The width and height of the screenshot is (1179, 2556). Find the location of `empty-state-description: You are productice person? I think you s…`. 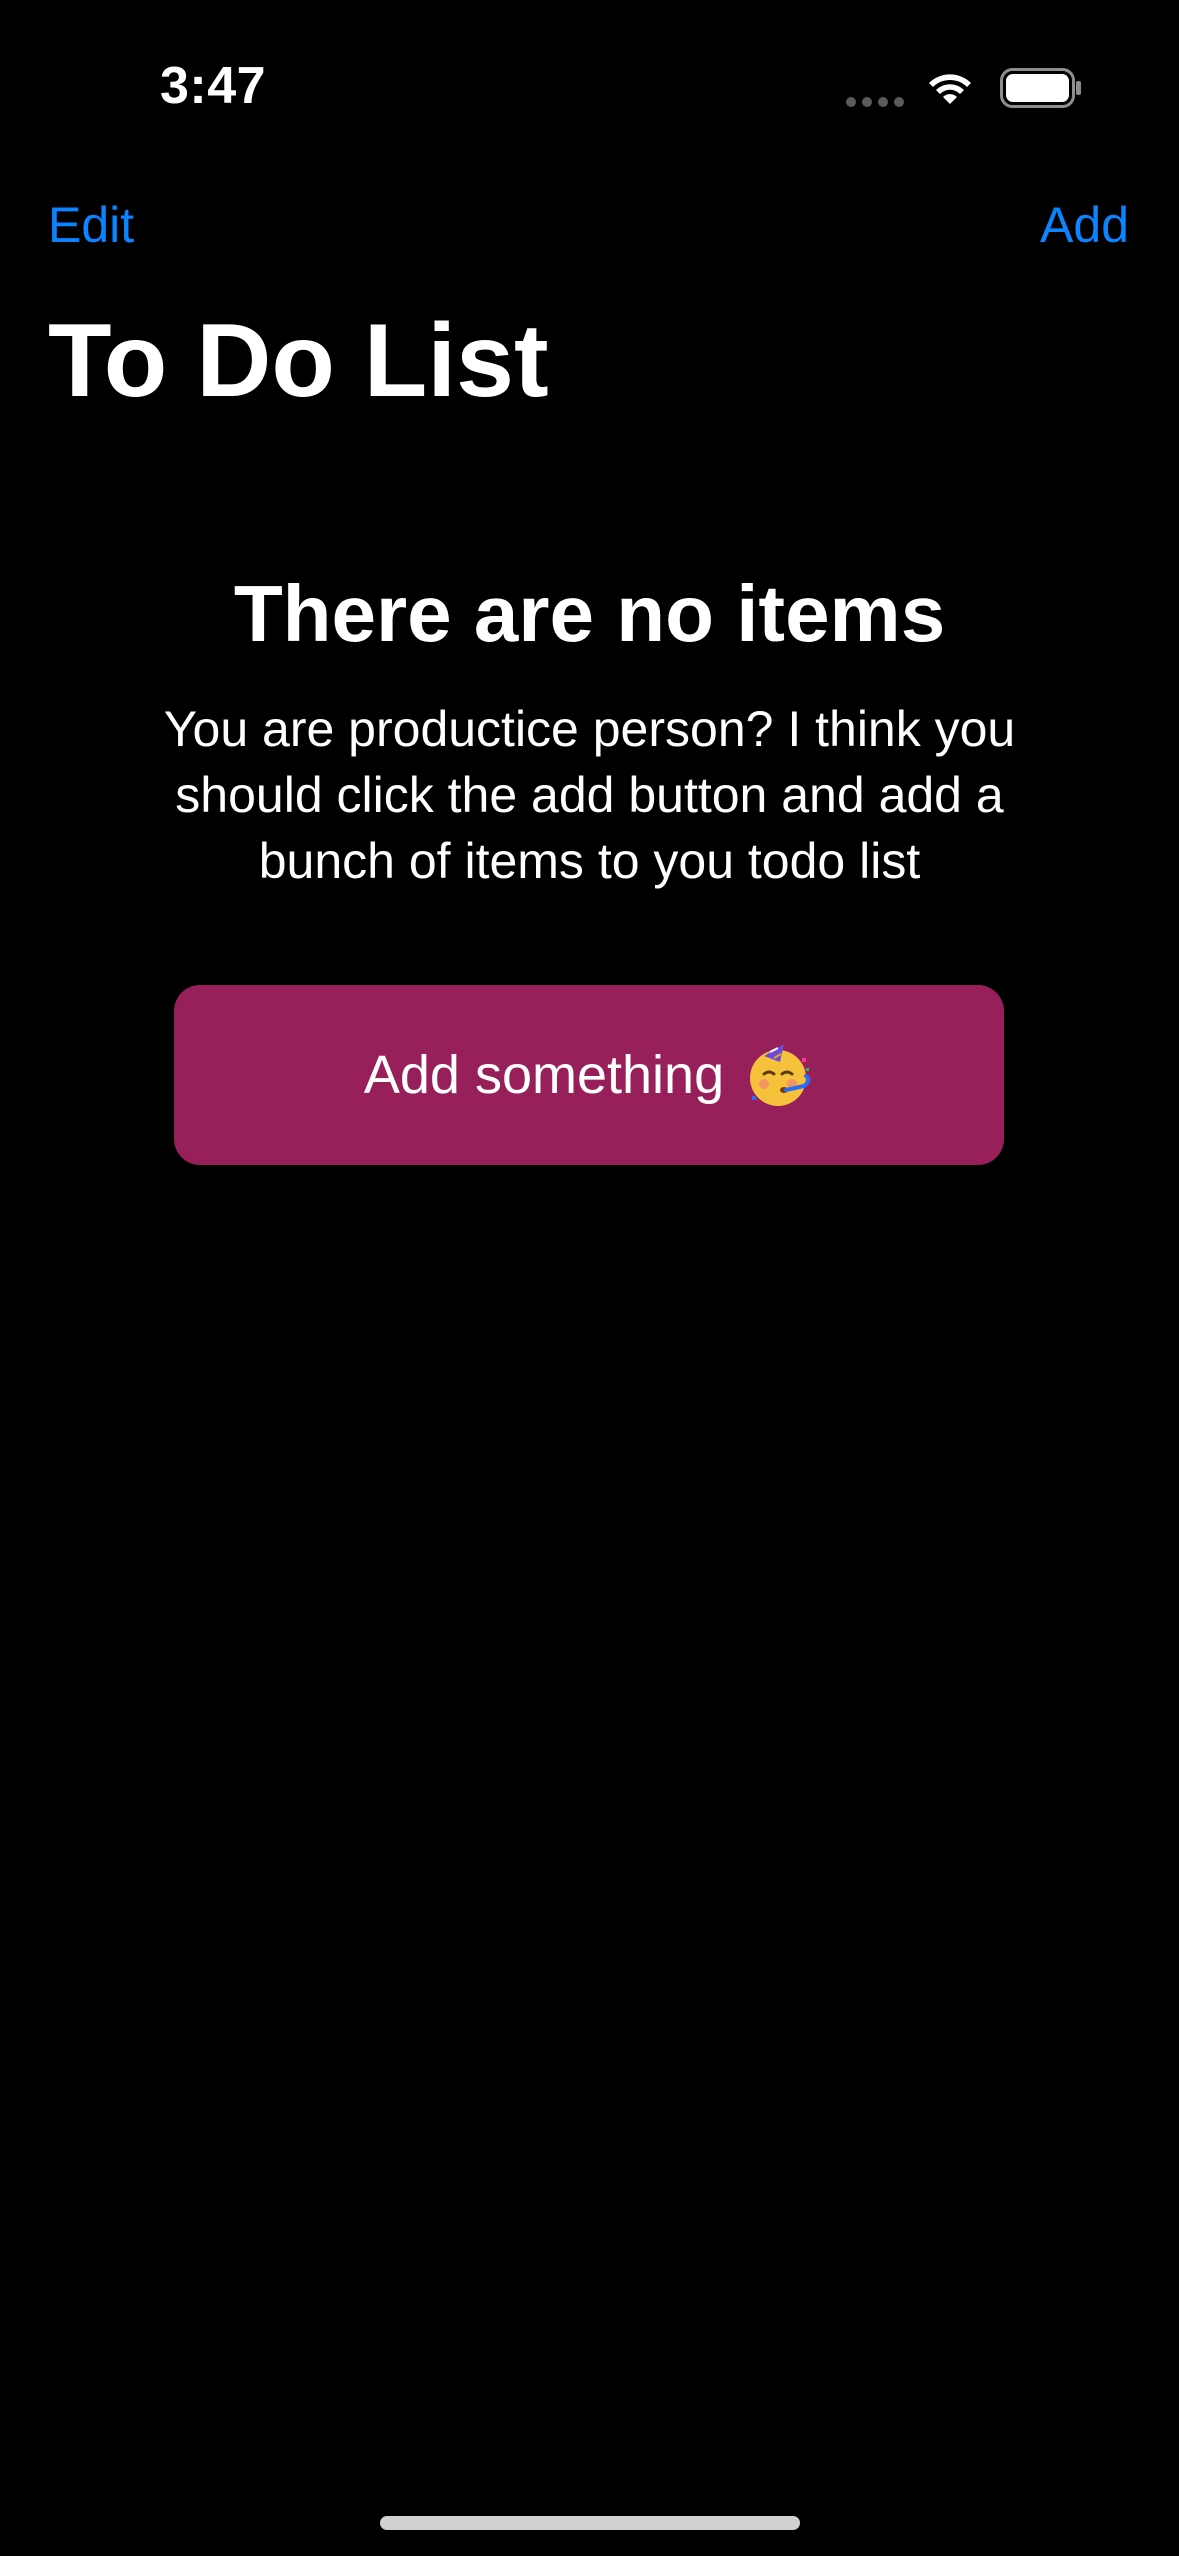

empty-state-description: You are productice person? I think you s… is located at coordinates (589, 795).